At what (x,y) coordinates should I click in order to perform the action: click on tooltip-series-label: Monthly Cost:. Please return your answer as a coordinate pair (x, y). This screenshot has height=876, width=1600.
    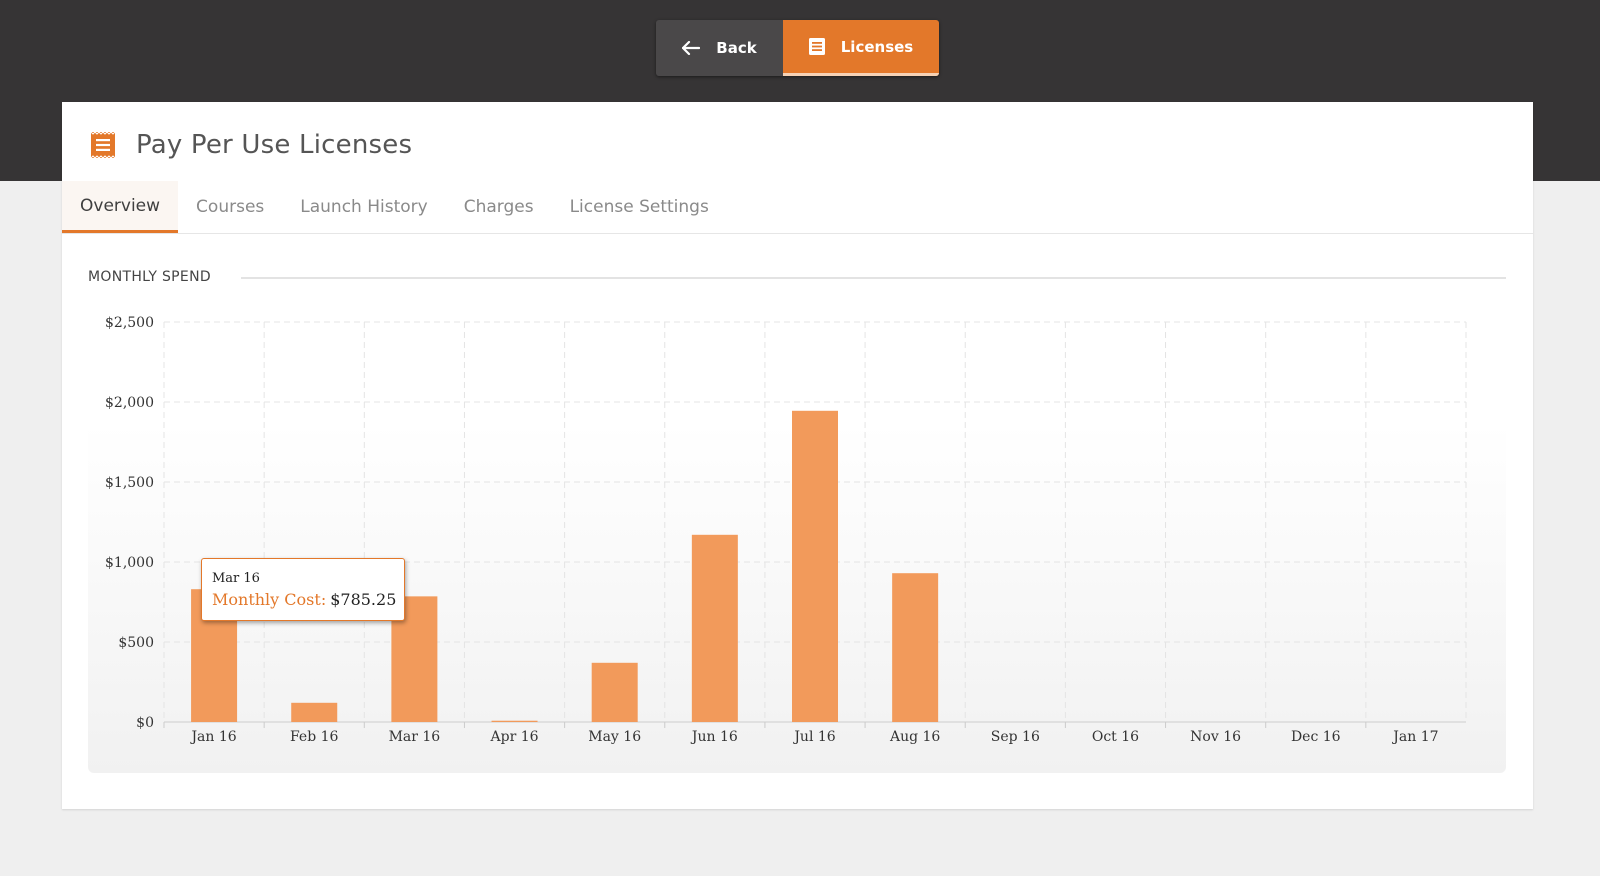
    Looking at the image, I should click on (269, 599).